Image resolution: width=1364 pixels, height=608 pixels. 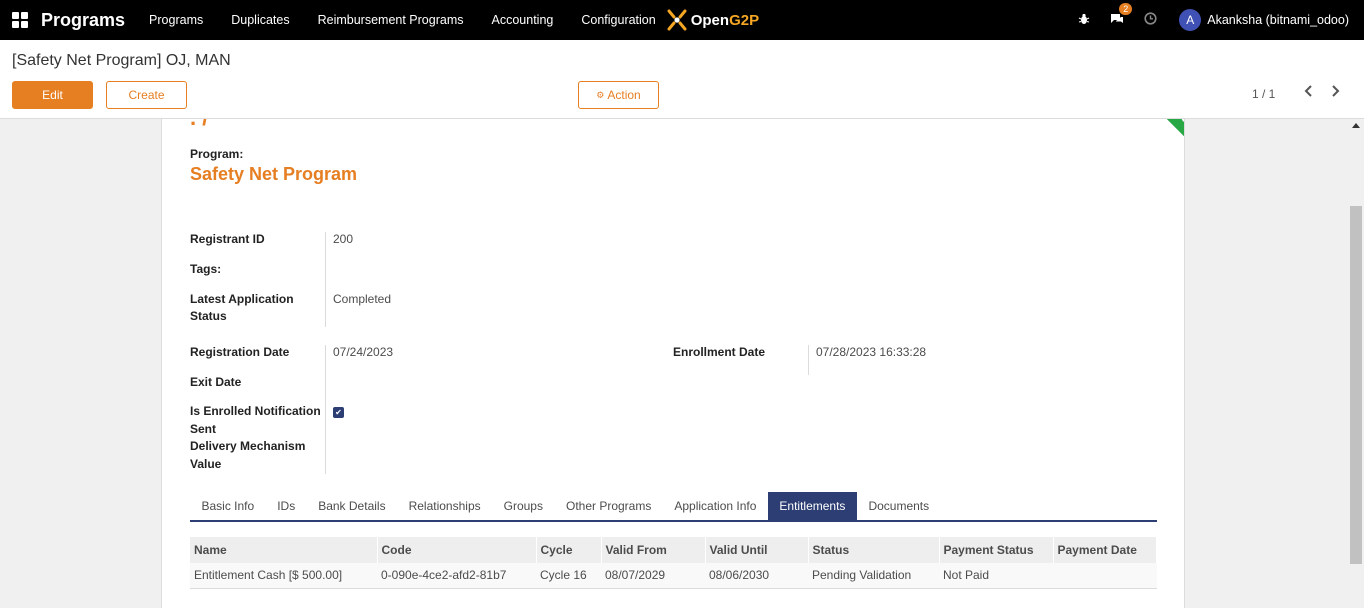 I want to click on tab-entitlements: Entitlements, so click(x=812, y=506).